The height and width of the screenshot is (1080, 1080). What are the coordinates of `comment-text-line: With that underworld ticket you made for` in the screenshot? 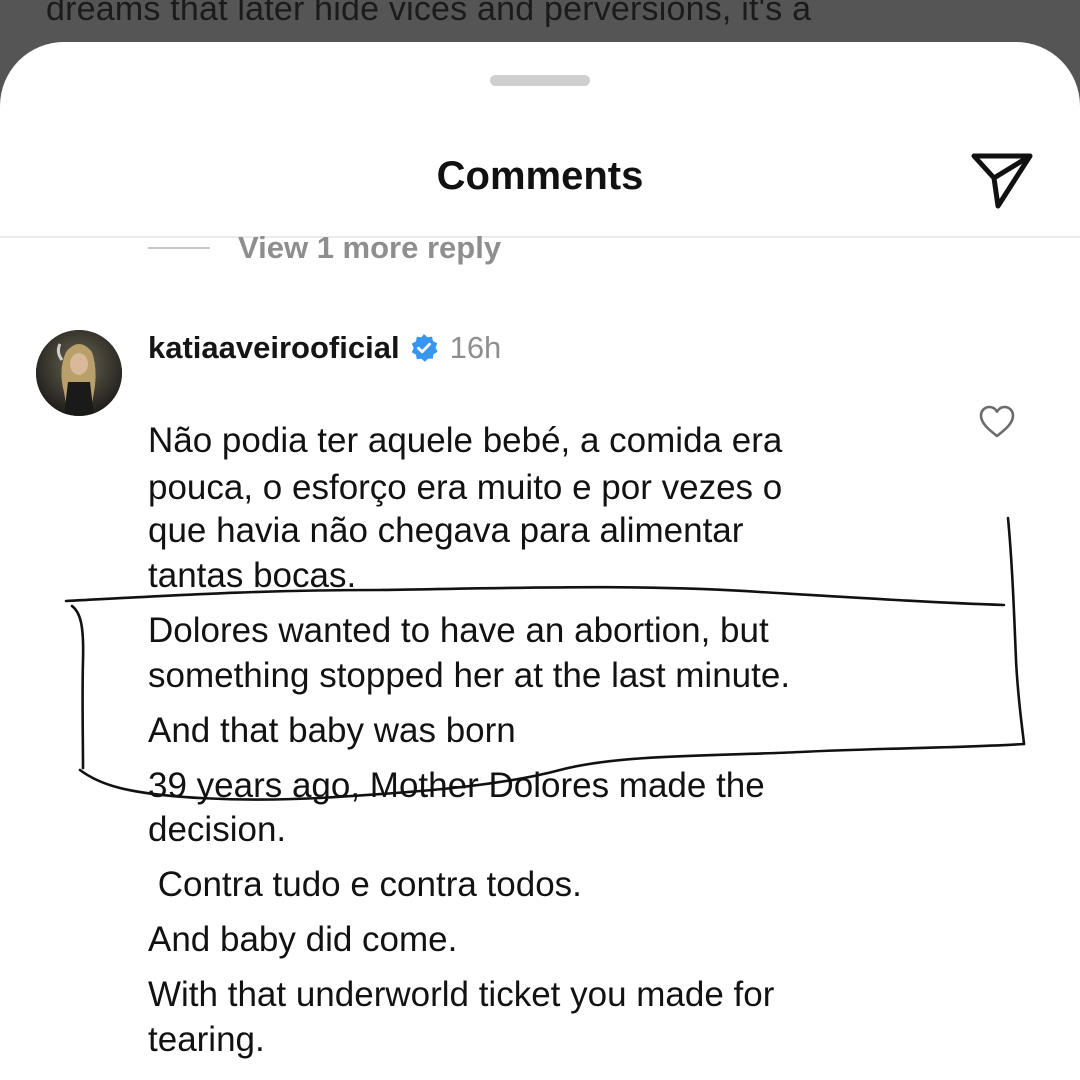 It's located at (461, 994).